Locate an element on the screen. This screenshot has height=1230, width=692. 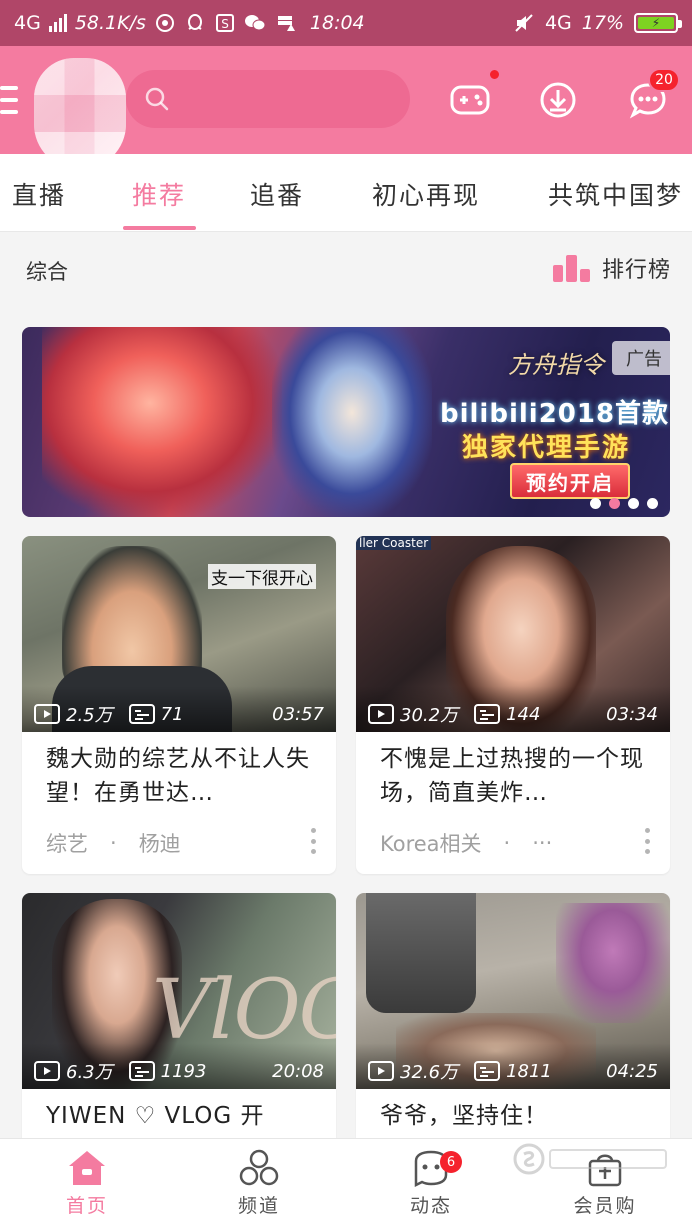
play-count: 2.5万 is located at coordinates (73, 714).